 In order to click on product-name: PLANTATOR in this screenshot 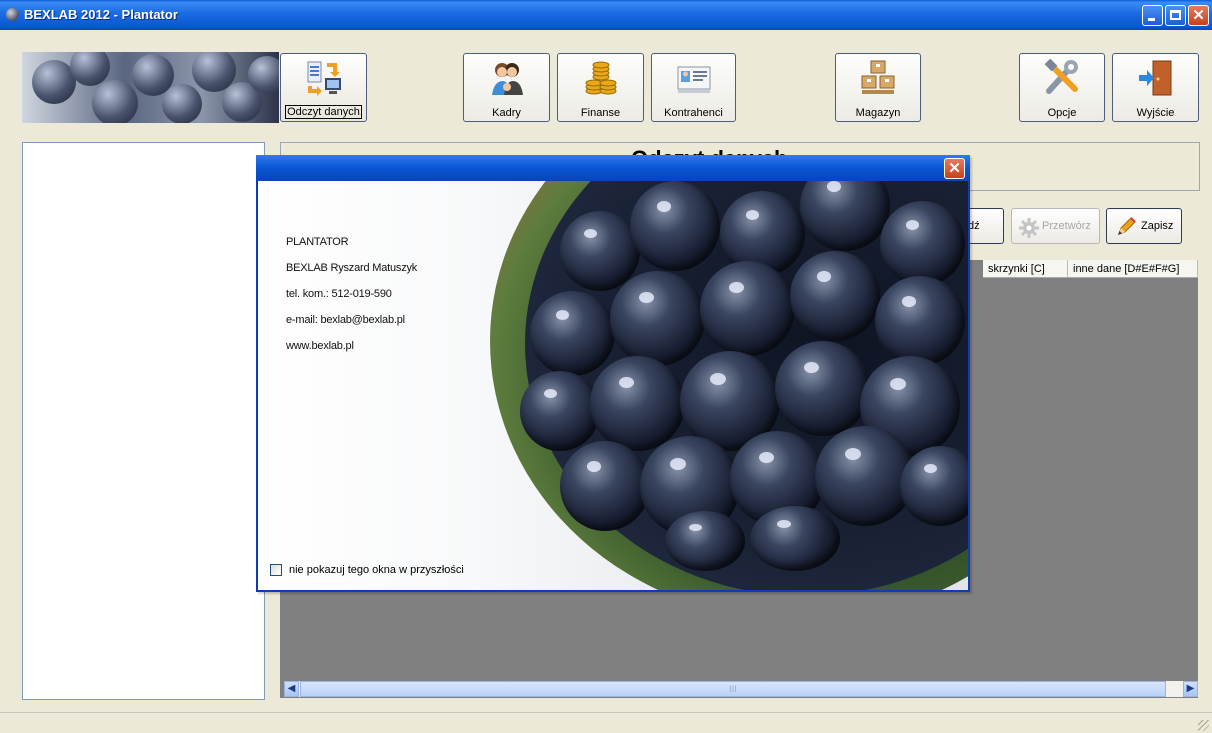, I will do `click(317, 242)`.